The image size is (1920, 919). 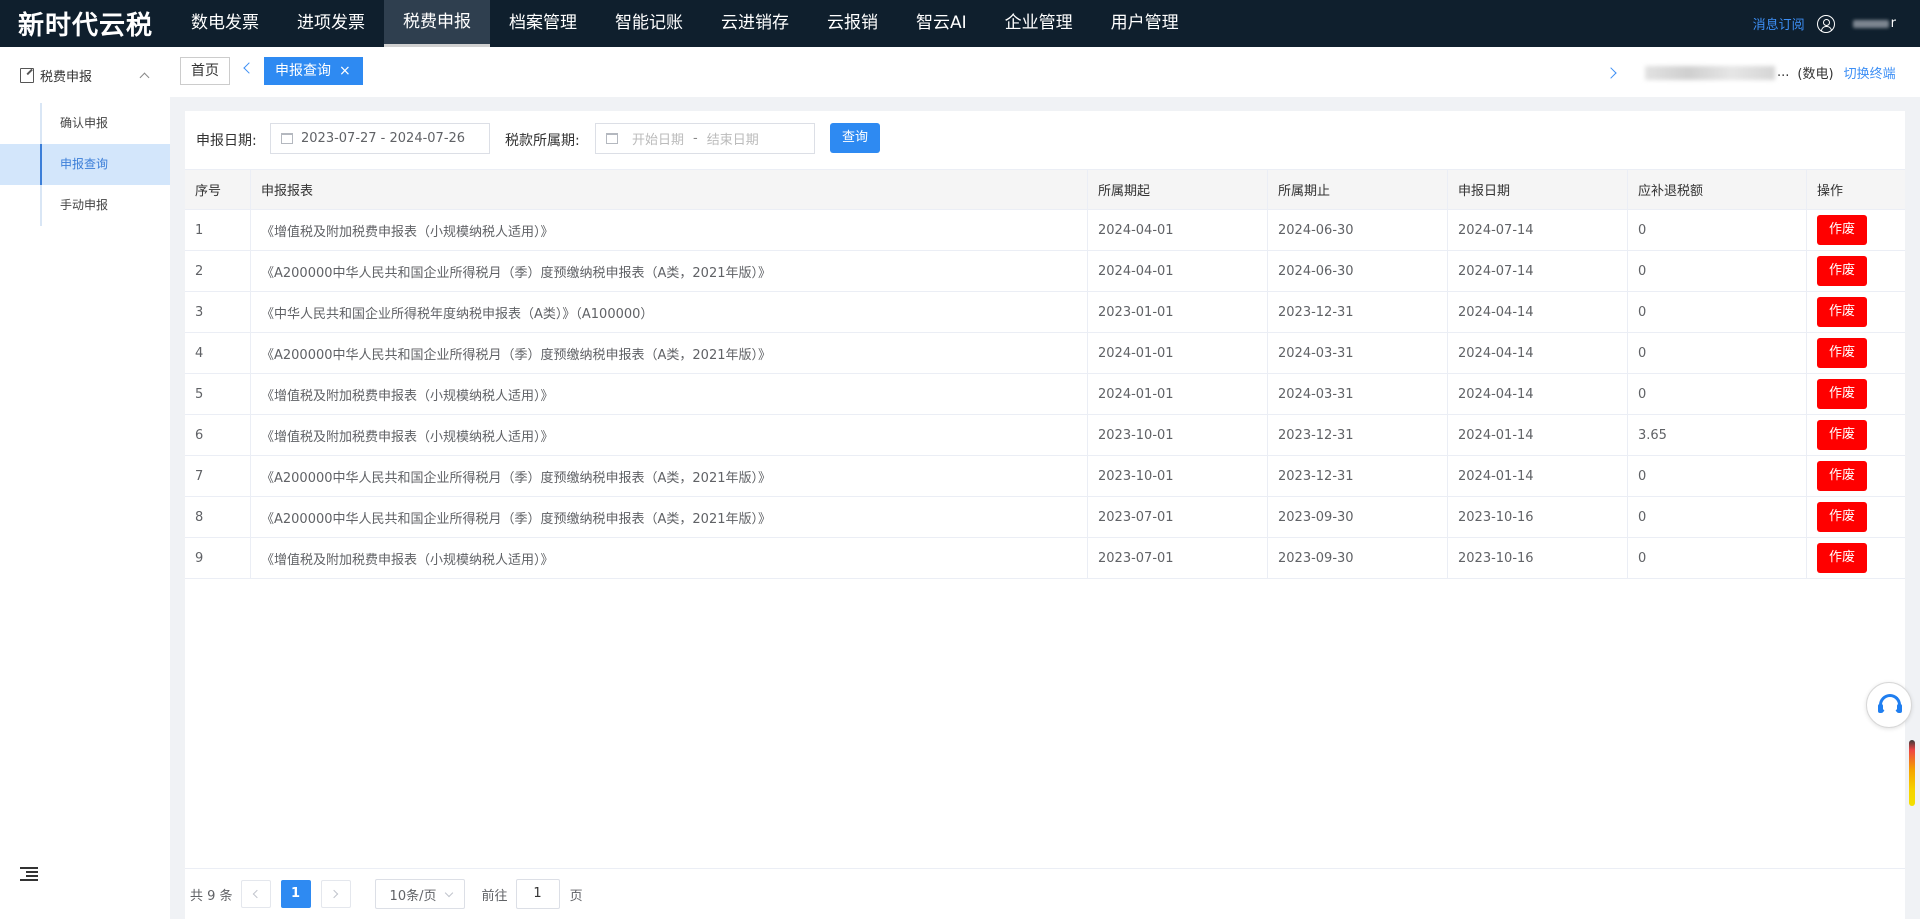 What do you see at coordinates (1870, 23) in the screenshot?
I see `redacted-username` at bounding box center [1870, 23].